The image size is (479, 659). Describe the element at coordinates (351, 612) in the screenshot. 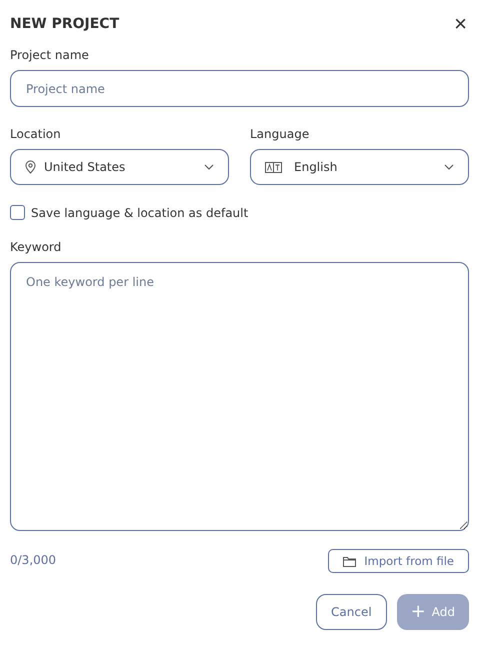

I see `cancel-button: Cancel` at that location.